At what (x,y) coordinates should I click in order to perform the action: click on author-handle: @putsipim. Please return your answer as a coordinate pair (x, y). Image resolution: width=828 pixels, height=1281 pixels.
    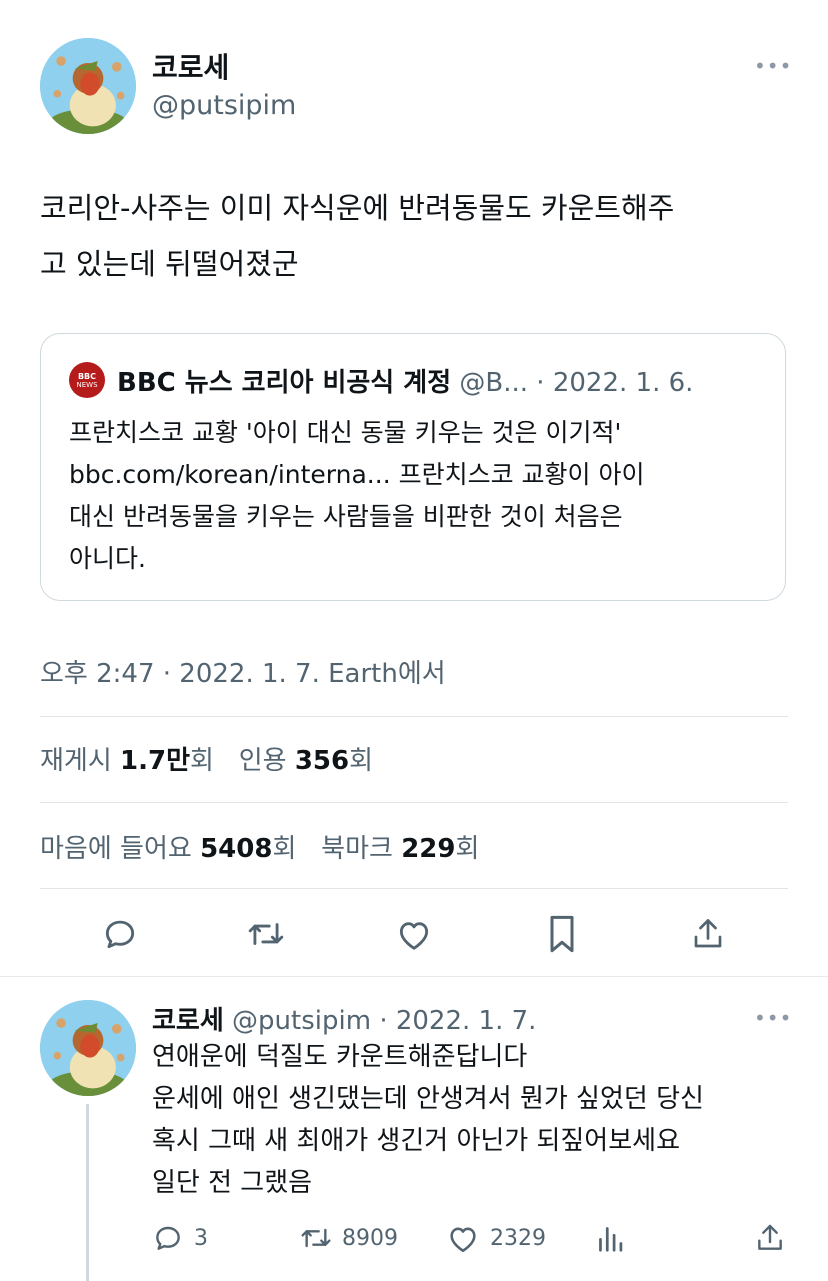
    Looking at the image, I should click on (224, 105).